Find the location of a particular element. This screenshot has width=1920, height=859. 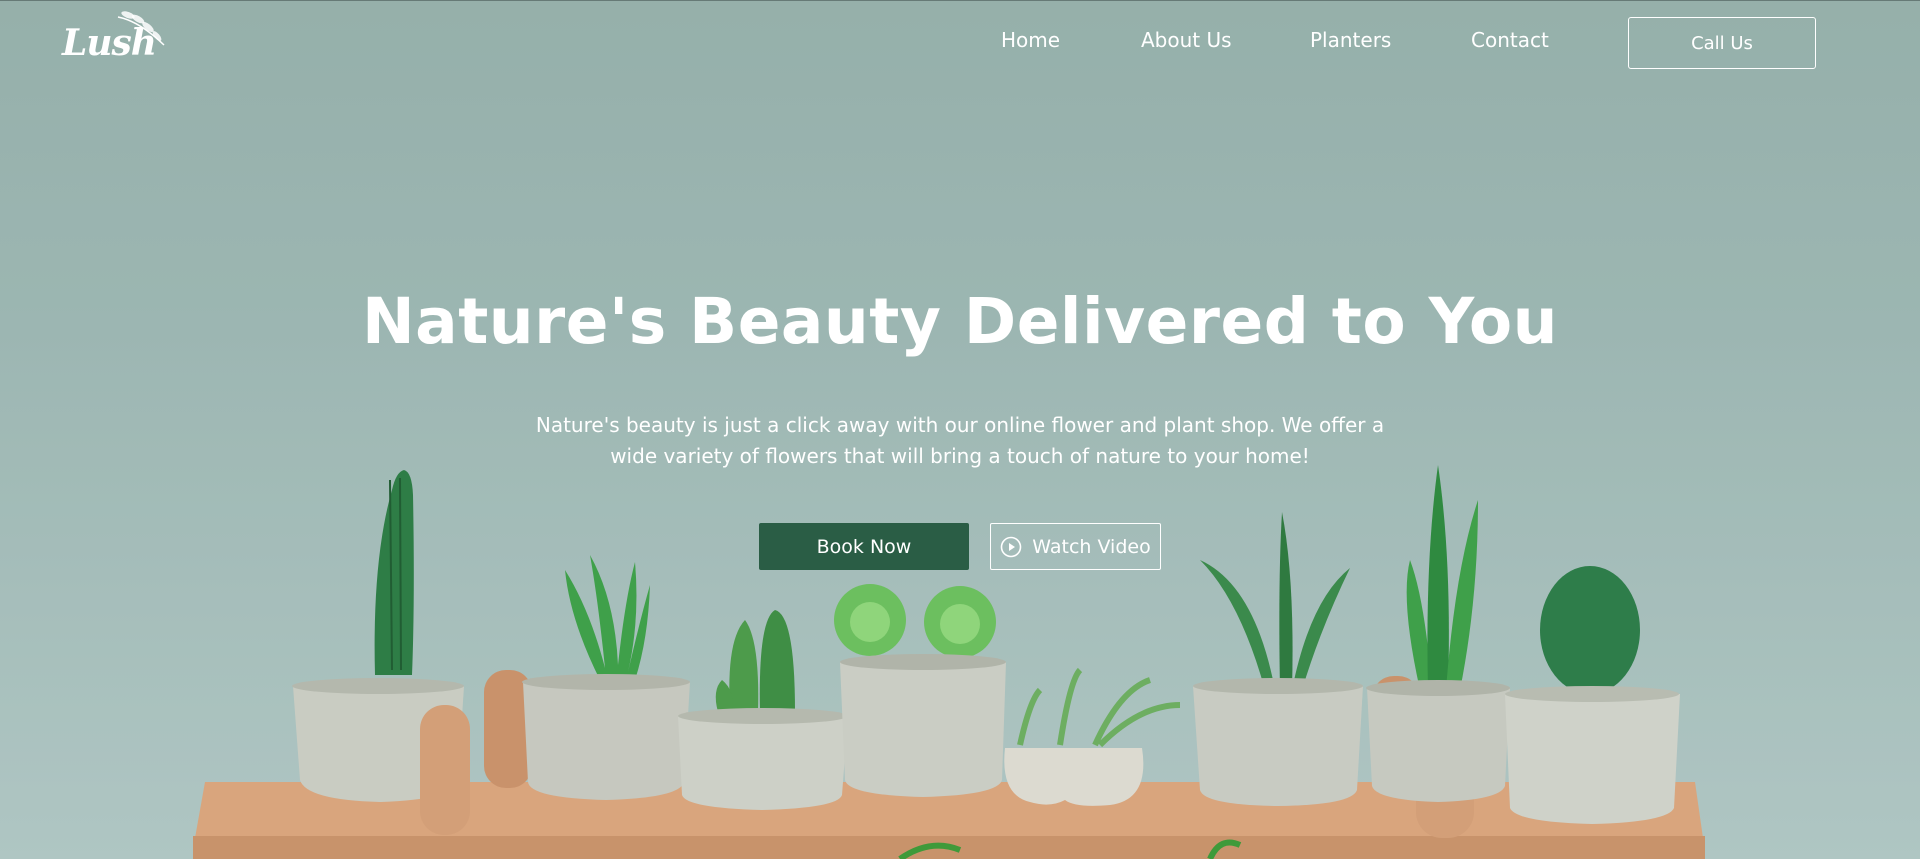

play-circle-icon is located at coordinates (1011, 547).